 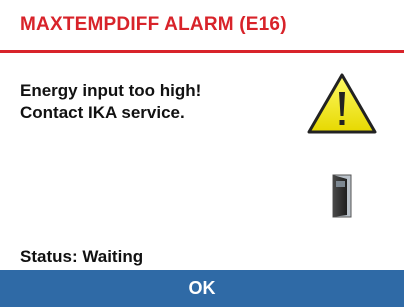 What do you see at coordinates (153, 24) in the screenshot?
I see `alarm-title: MAXTEMPDIFF ALARM (E16)` at bounding box center [153, 24].